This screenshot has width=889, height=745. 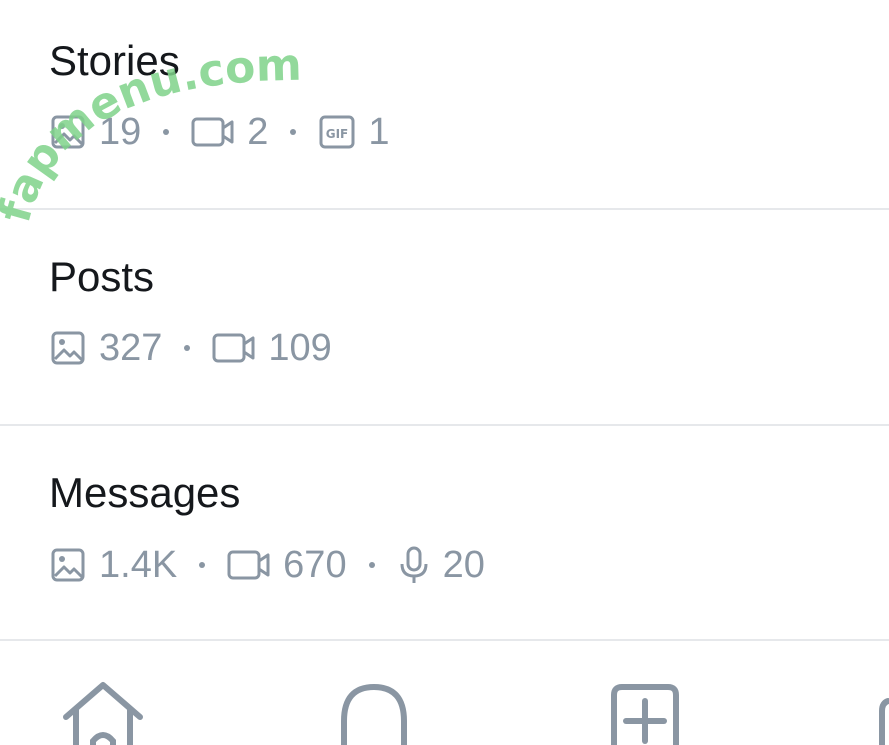 I want to click on bottom-navigation, so click(x=444, y=693).